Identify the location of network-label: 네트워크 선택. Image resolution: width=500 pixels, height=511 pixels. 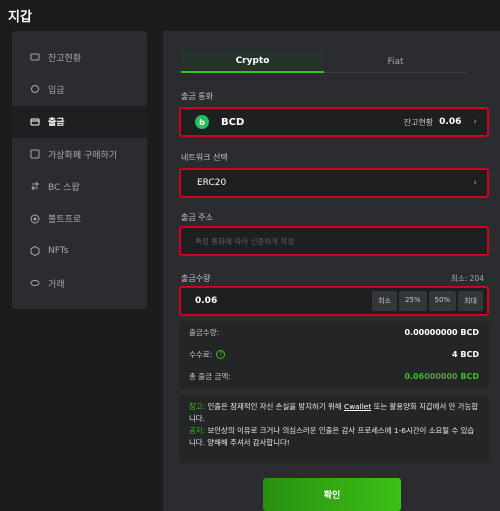
(204, 157).